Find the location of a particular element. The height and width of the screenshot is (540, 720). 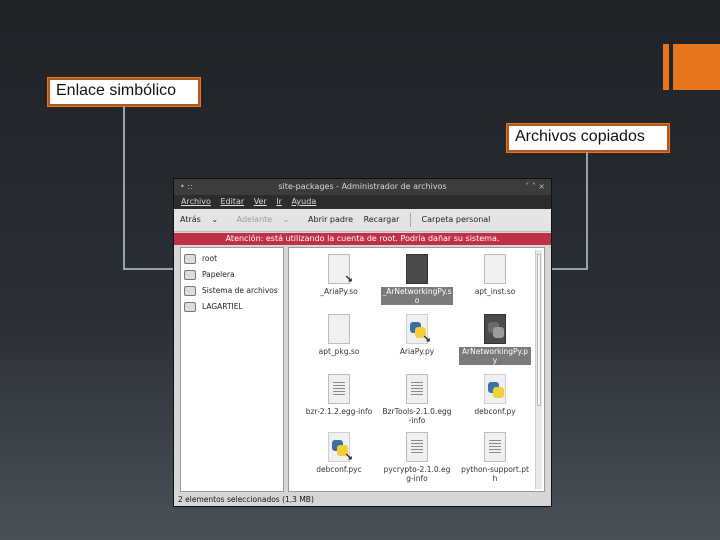

file-name: BzrTools-2.1.0.egg-info is located at coordinates (417, 416).